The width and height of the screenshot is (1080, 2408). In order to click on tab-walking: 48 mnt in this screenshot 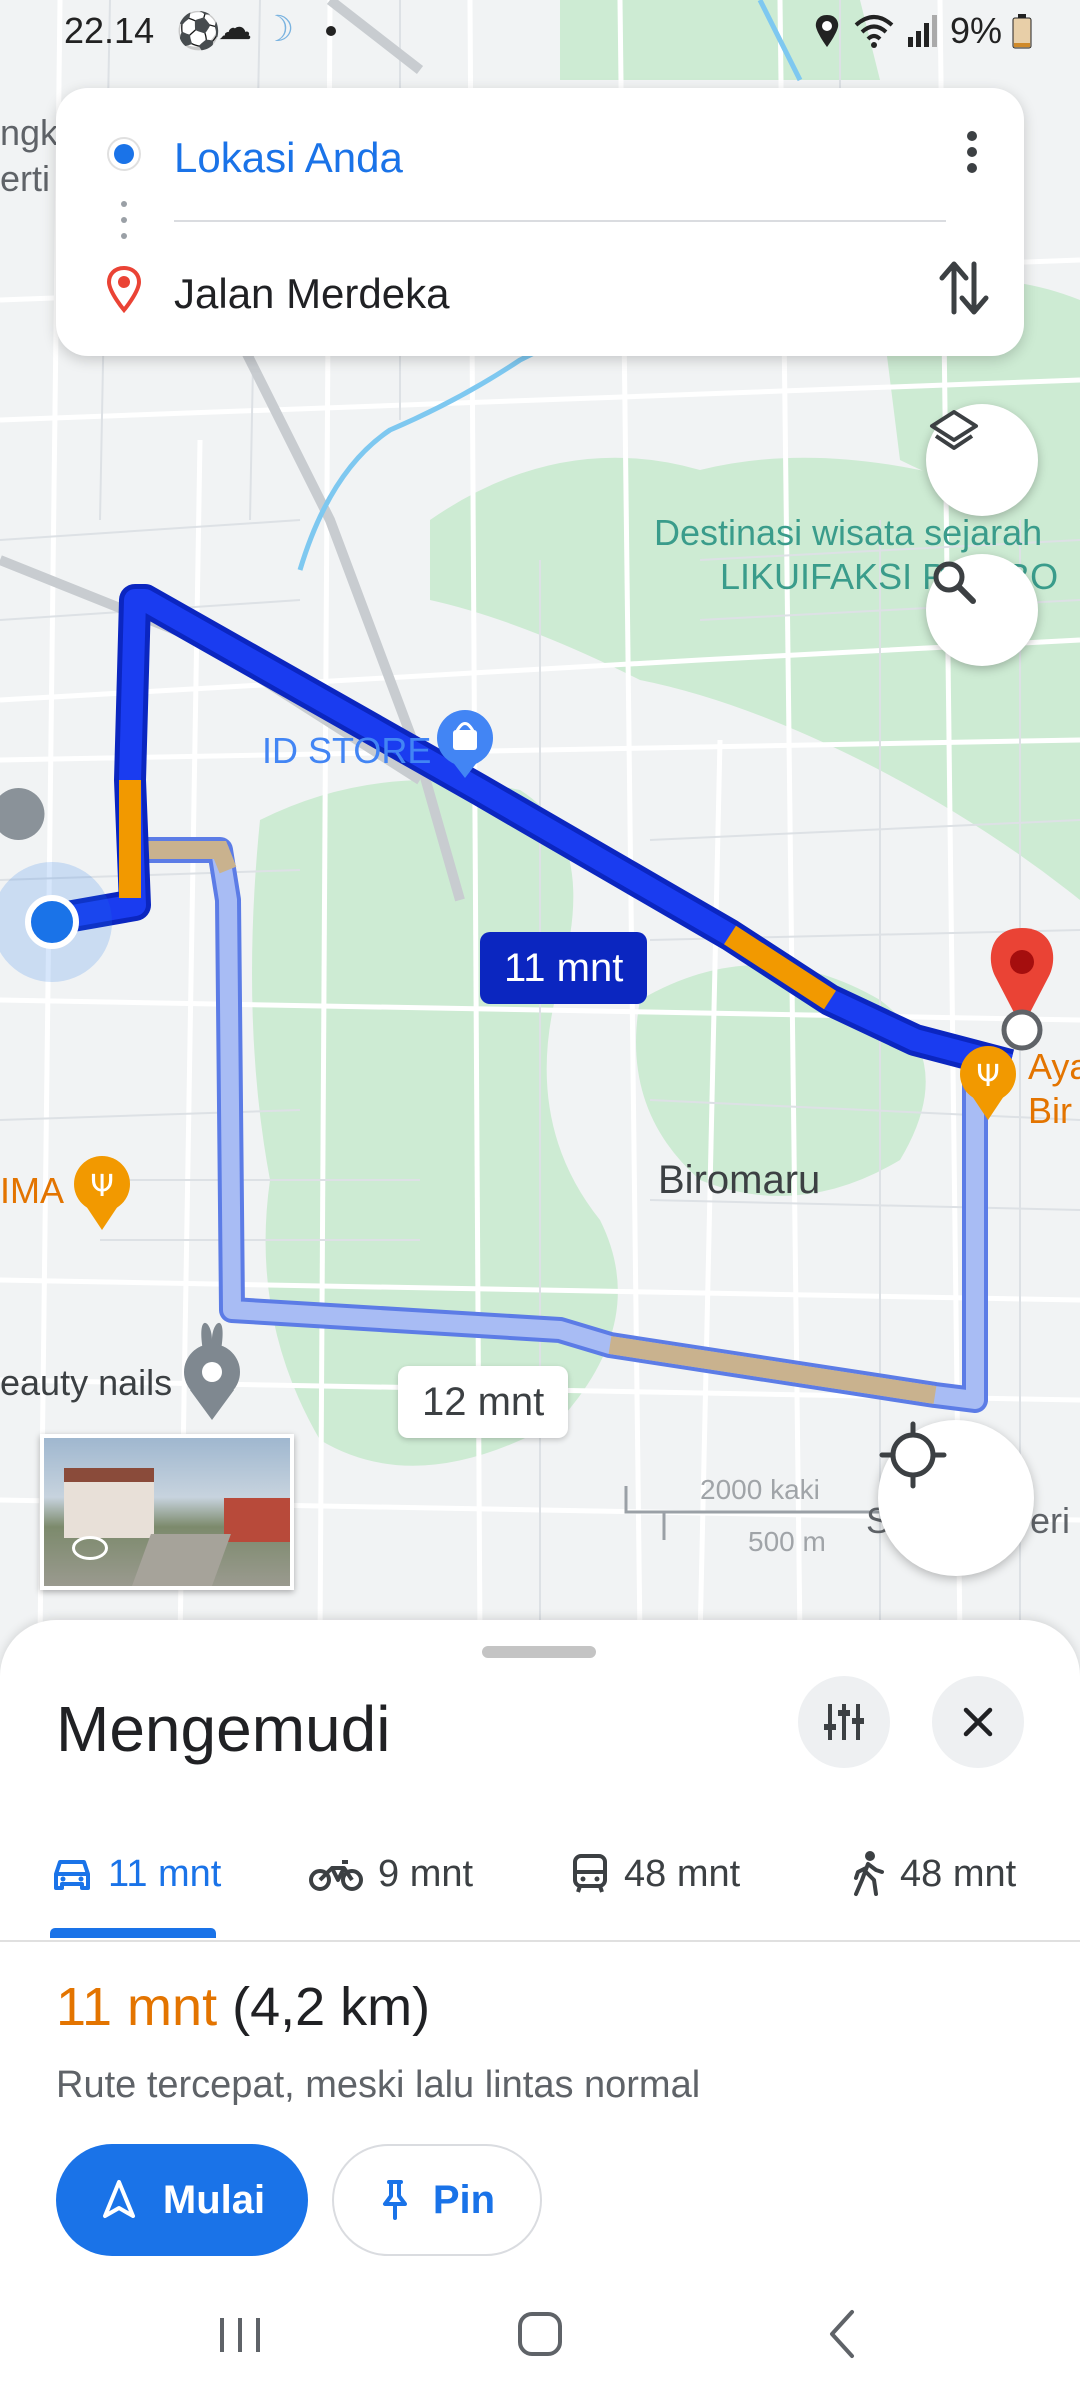, I will do `click(933, 1874)`.